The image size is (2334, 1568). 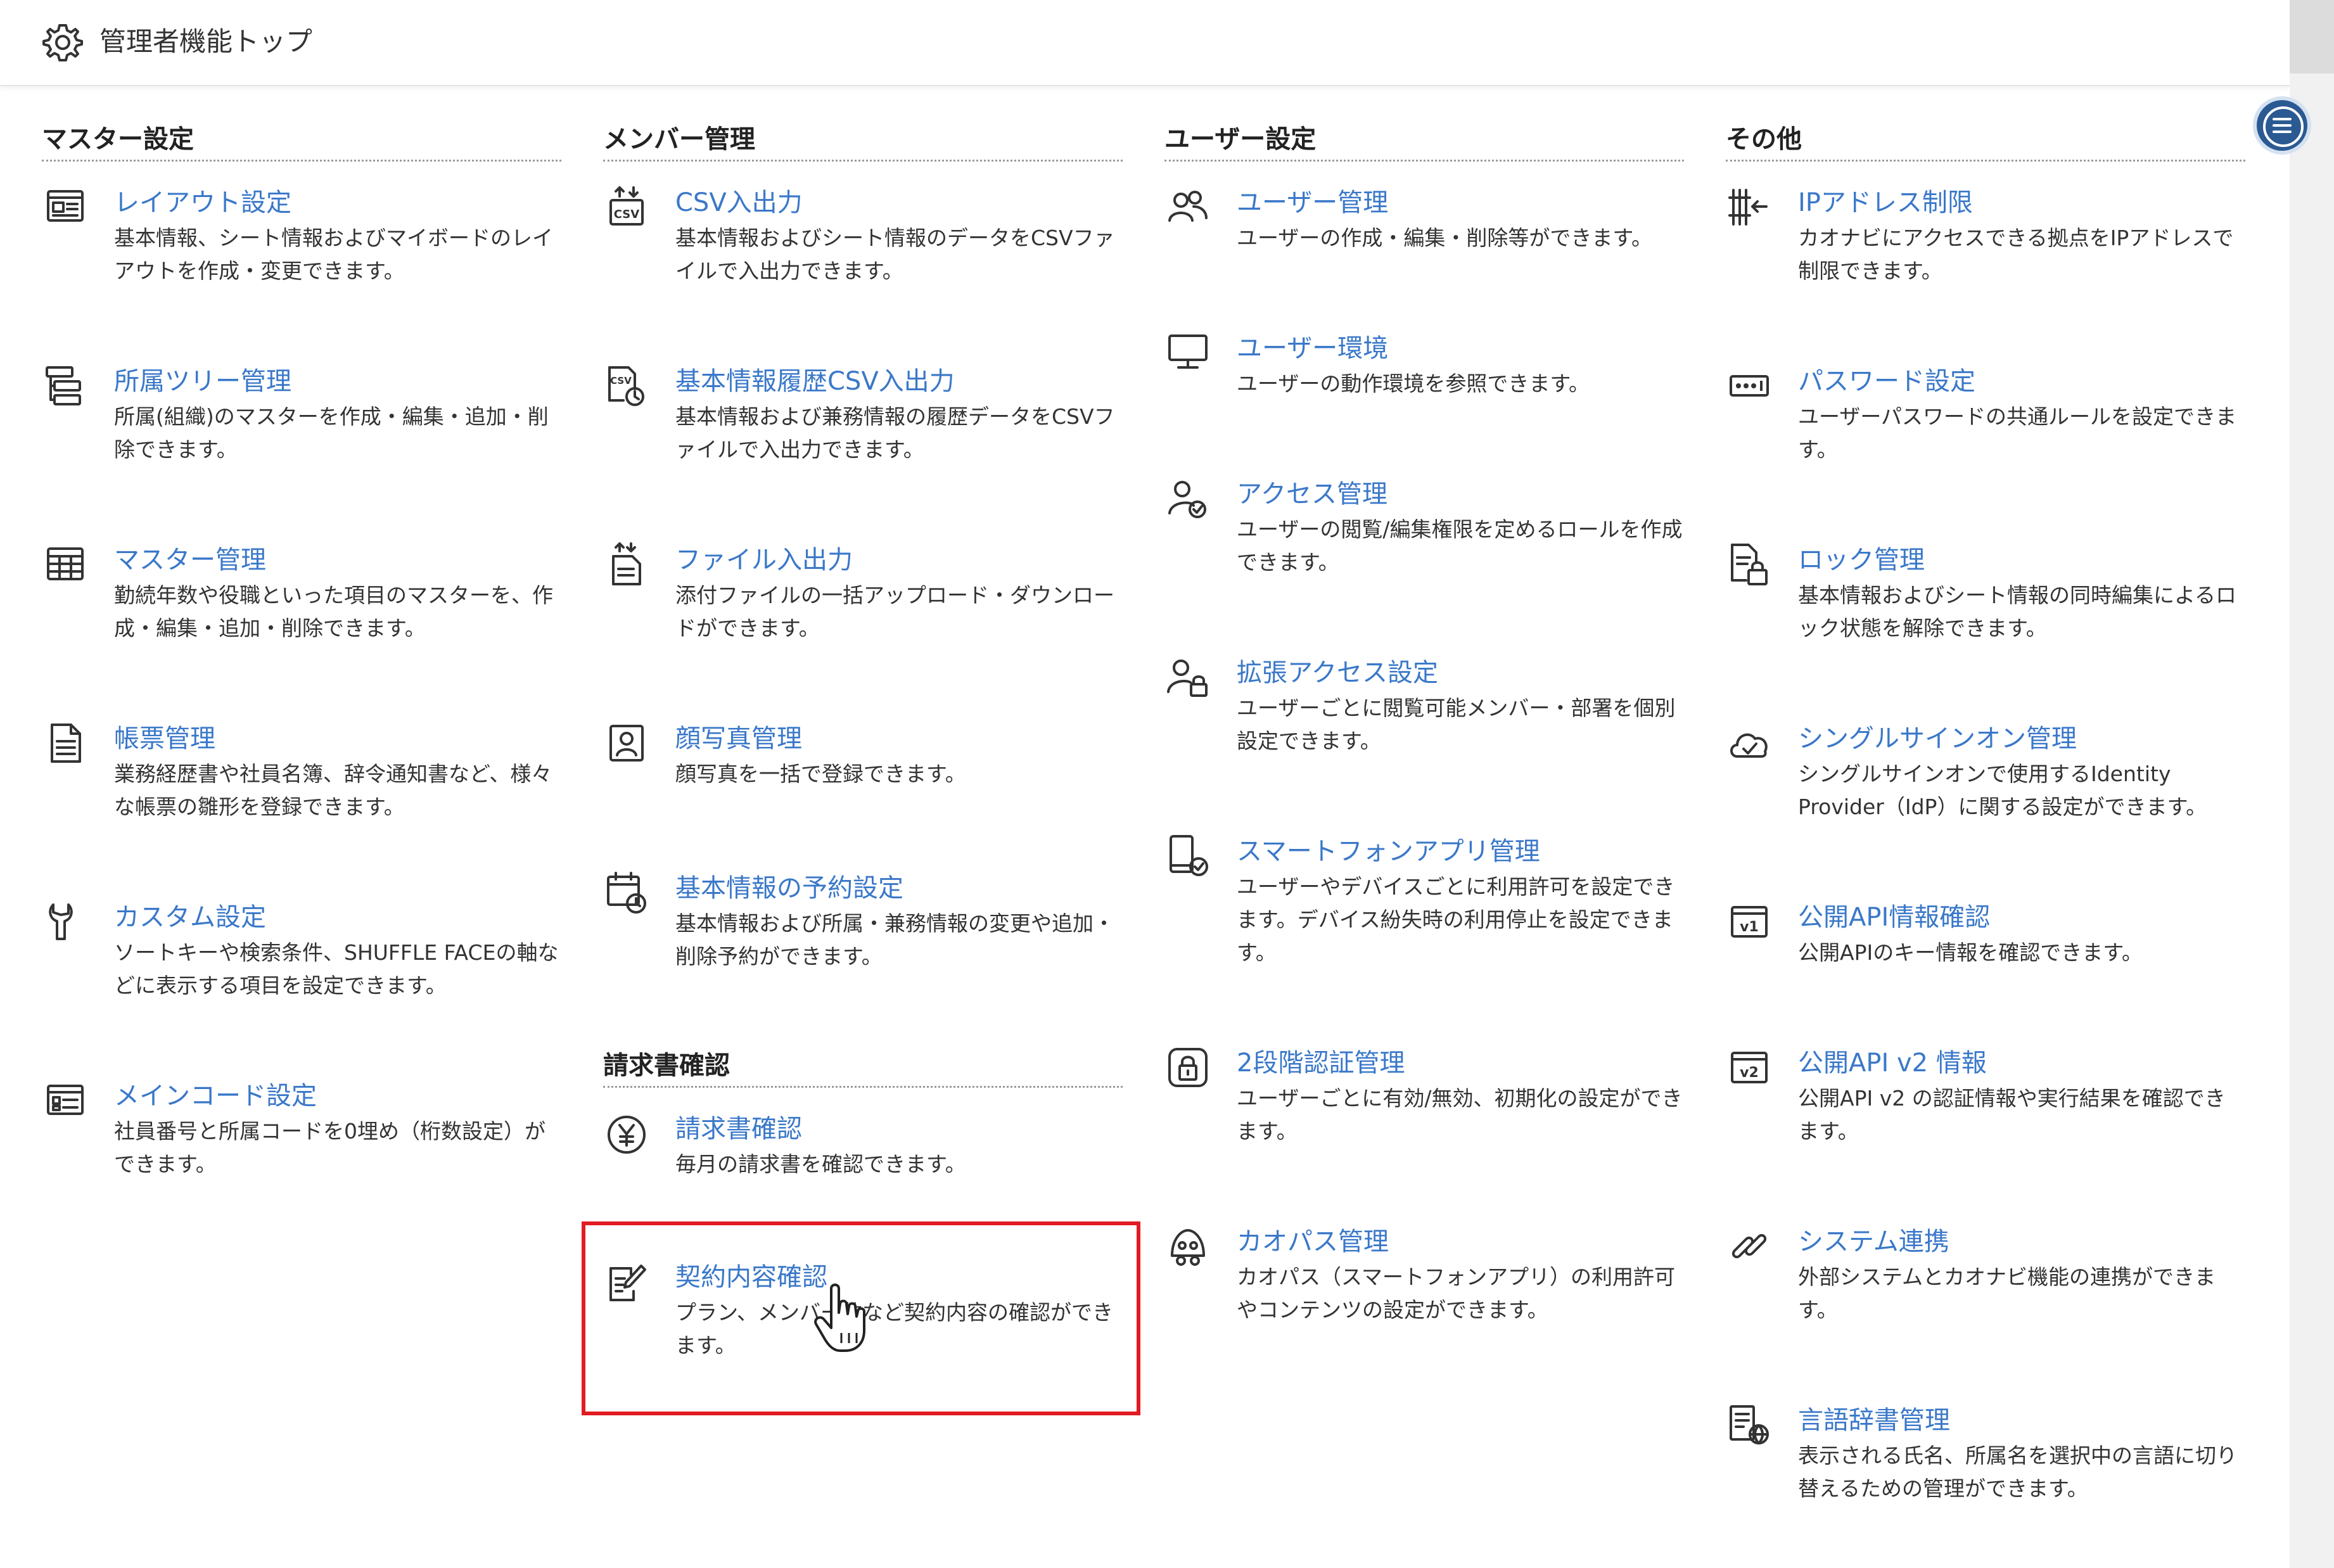 What do you see at coordinates (1424, 141) in the screenshot?
I see `section-title-user: ユーザー設定` at bounding box center [1424, 141].